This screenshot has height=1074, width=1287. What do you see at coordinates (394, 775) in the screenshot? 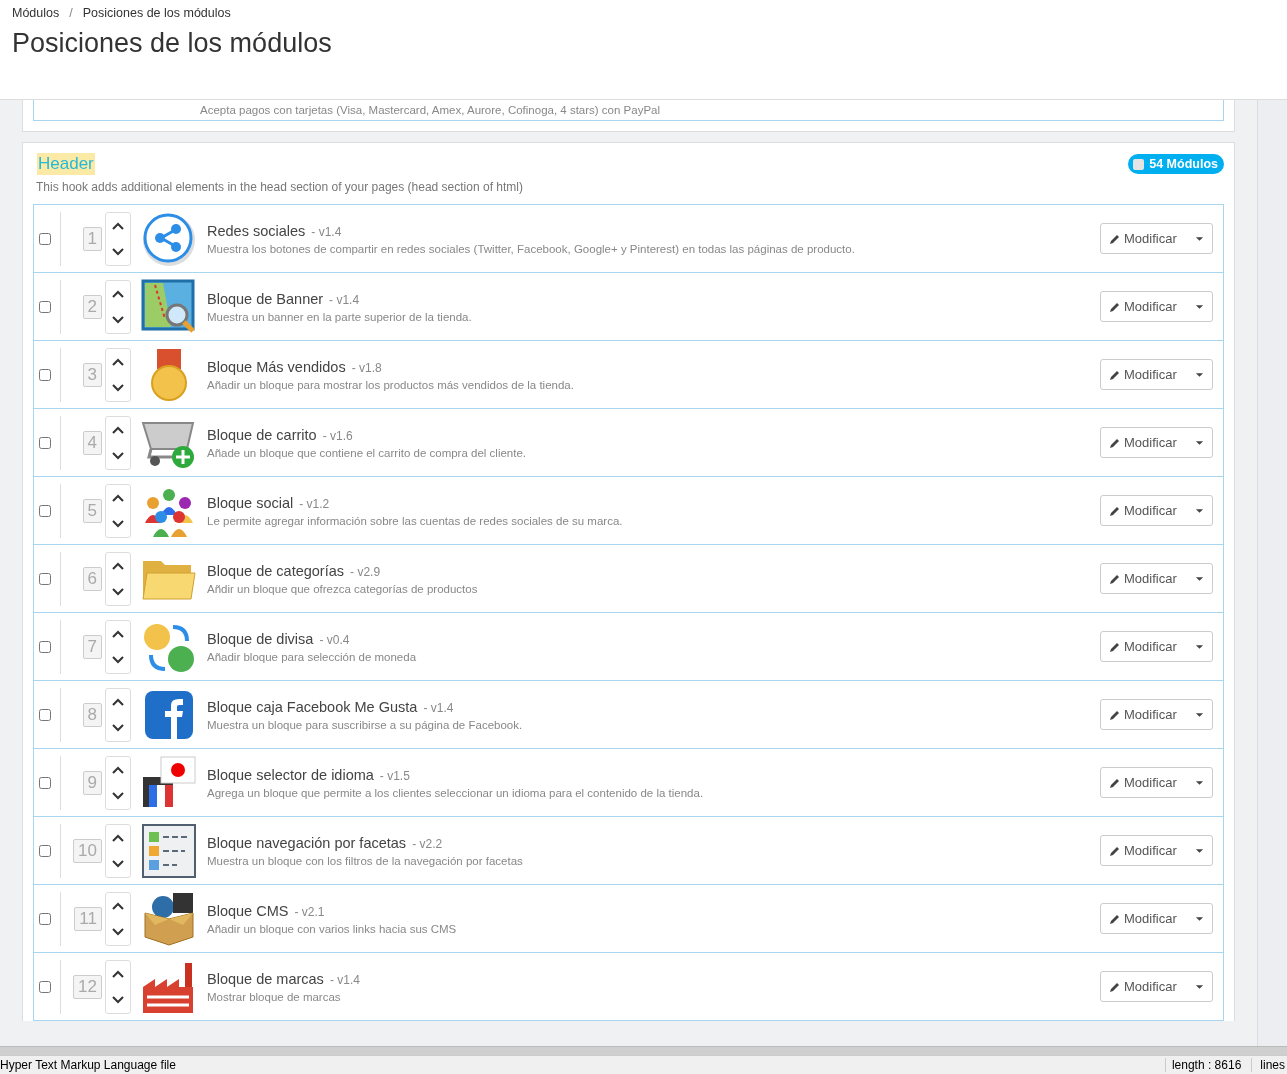
I see `module-version: - v1.5` at bounding box center [394, 775].